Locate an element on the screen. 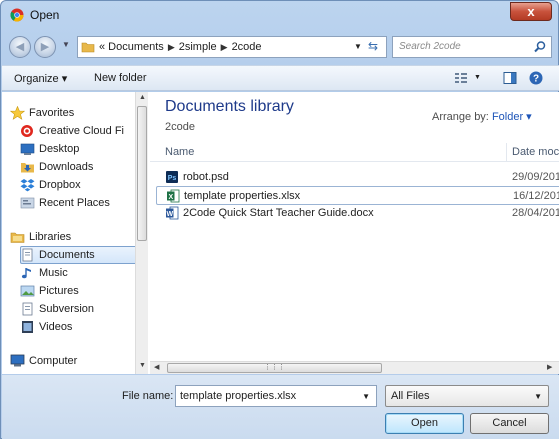 This screenshot has height=439, width=559. file-name-value: template properties.xlsx is located at coordinates (238, 396).